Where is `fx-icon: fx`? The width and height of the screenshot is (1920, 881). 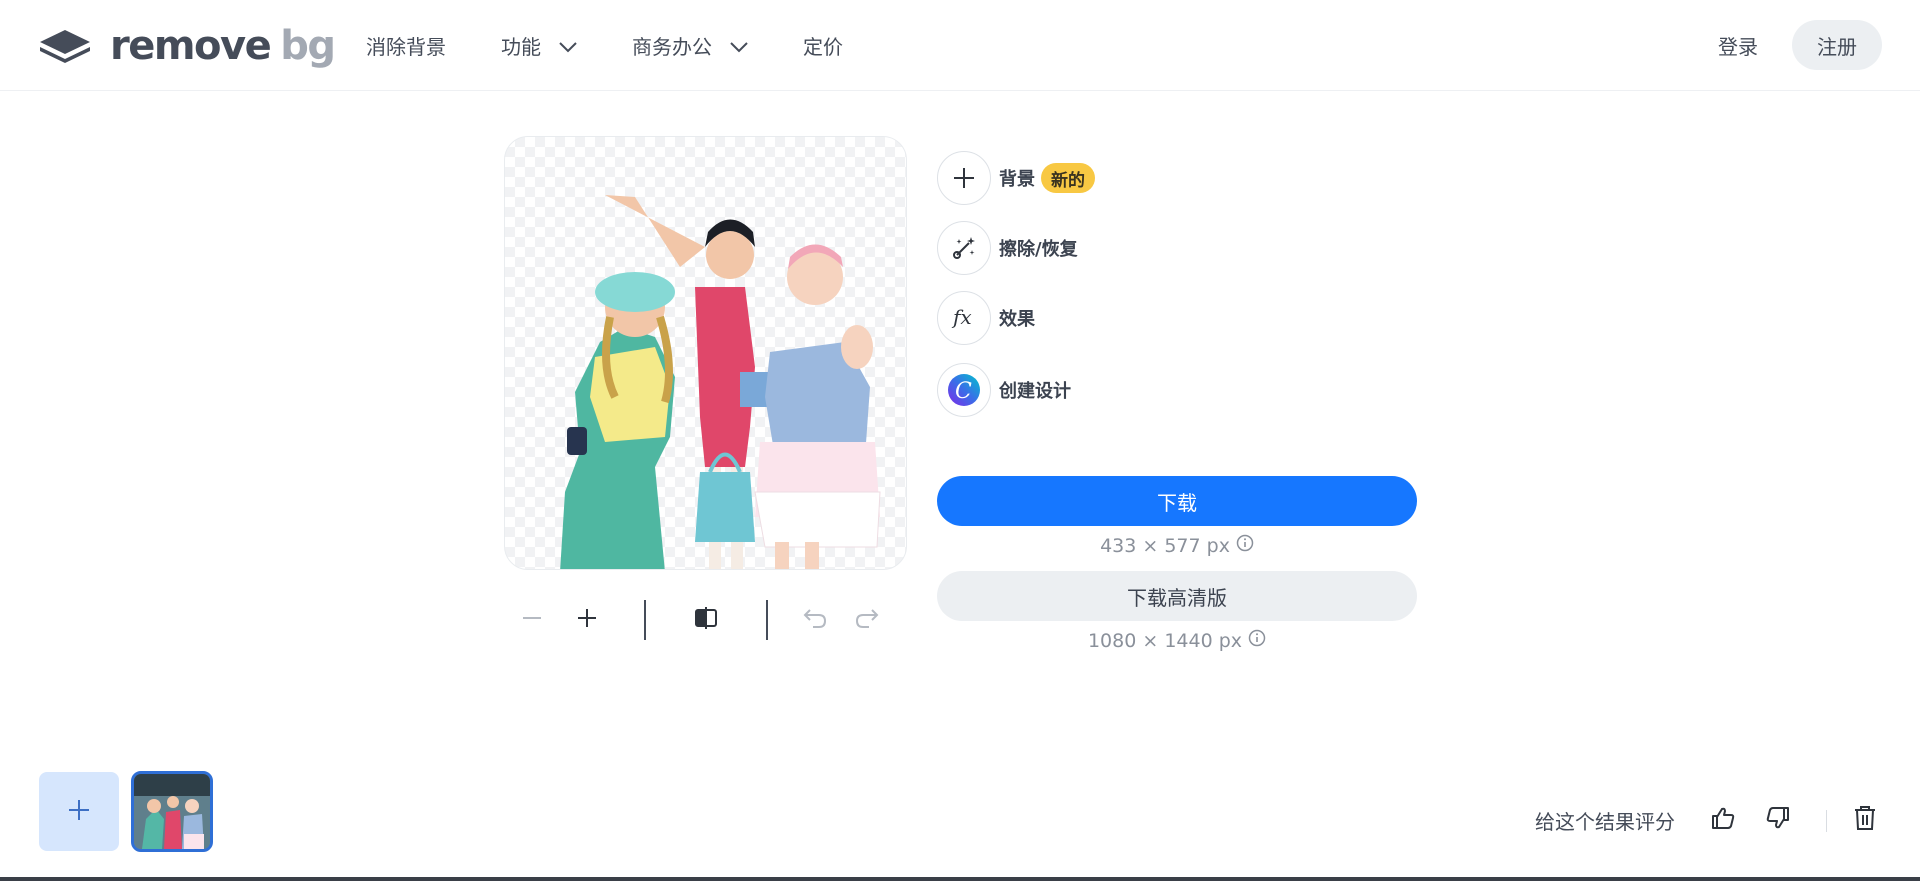 fx-icon: fx is located at coordinates (964, 318).